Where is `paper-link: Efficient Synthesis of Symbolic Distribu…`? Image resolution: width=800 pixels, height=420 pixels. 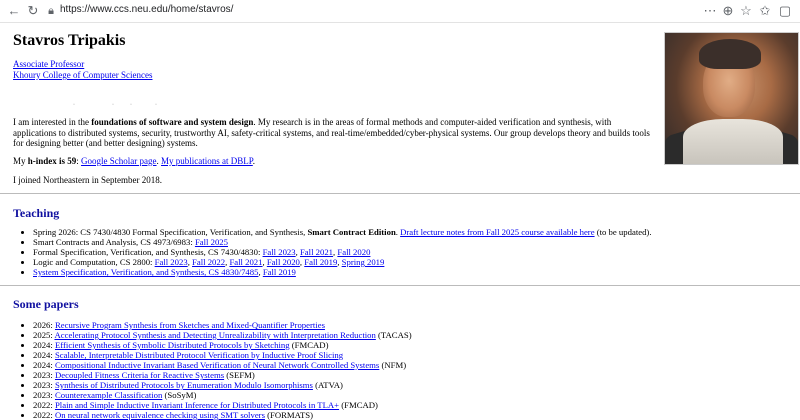
paper-link: Efficient Synthesis of Symbolic Distribu… is located at coordinates (172, 345).